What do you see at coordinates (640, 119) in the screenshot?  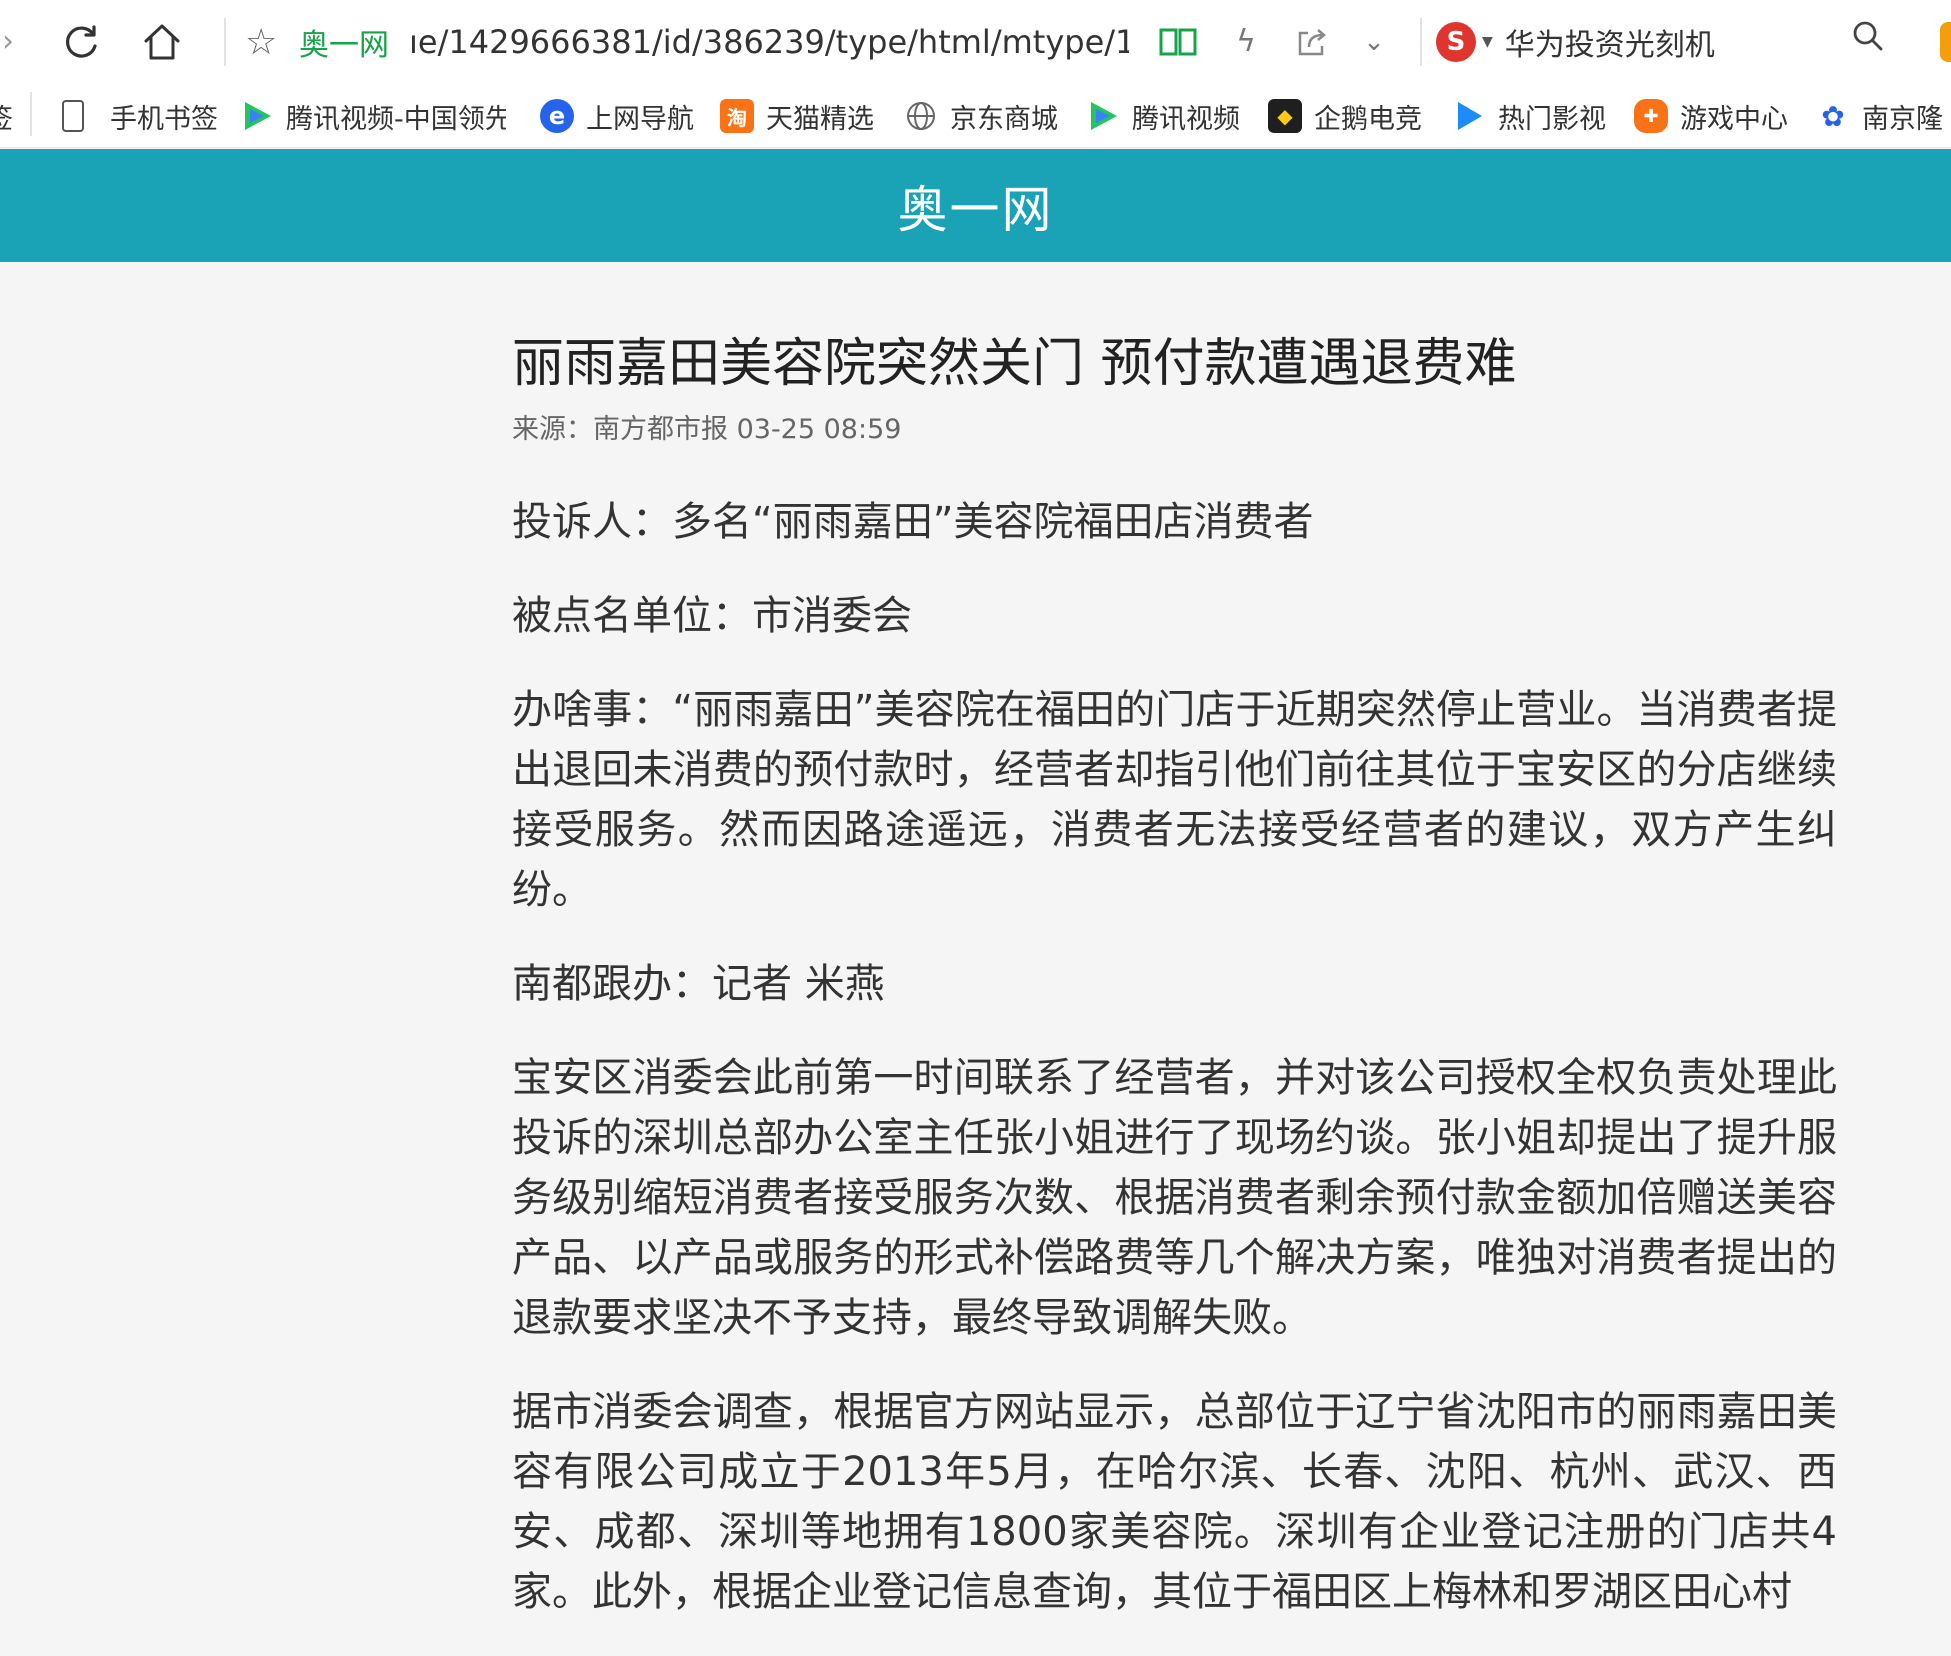 I see `bookmark-label: 上网导航` at bounding box center [640, 119].